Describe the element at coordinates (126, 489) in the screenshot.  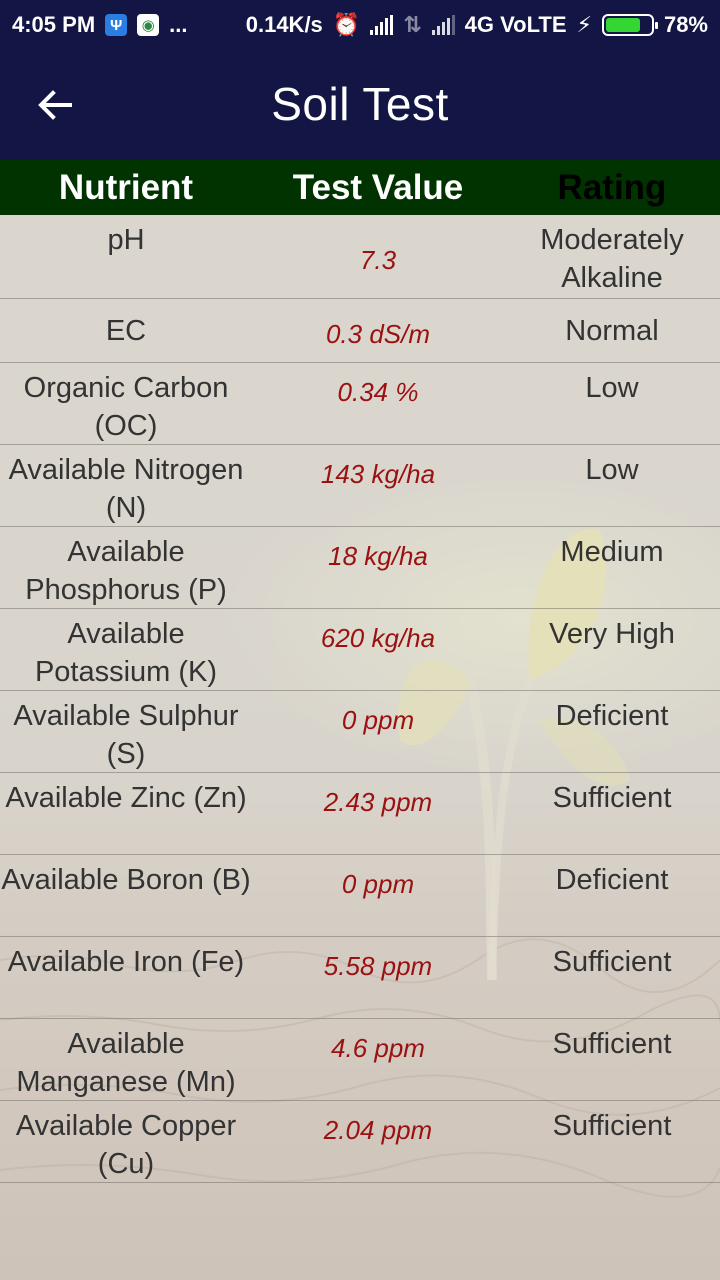
I see `nutrient-cell: Available Nitrogen (N)` at that location.